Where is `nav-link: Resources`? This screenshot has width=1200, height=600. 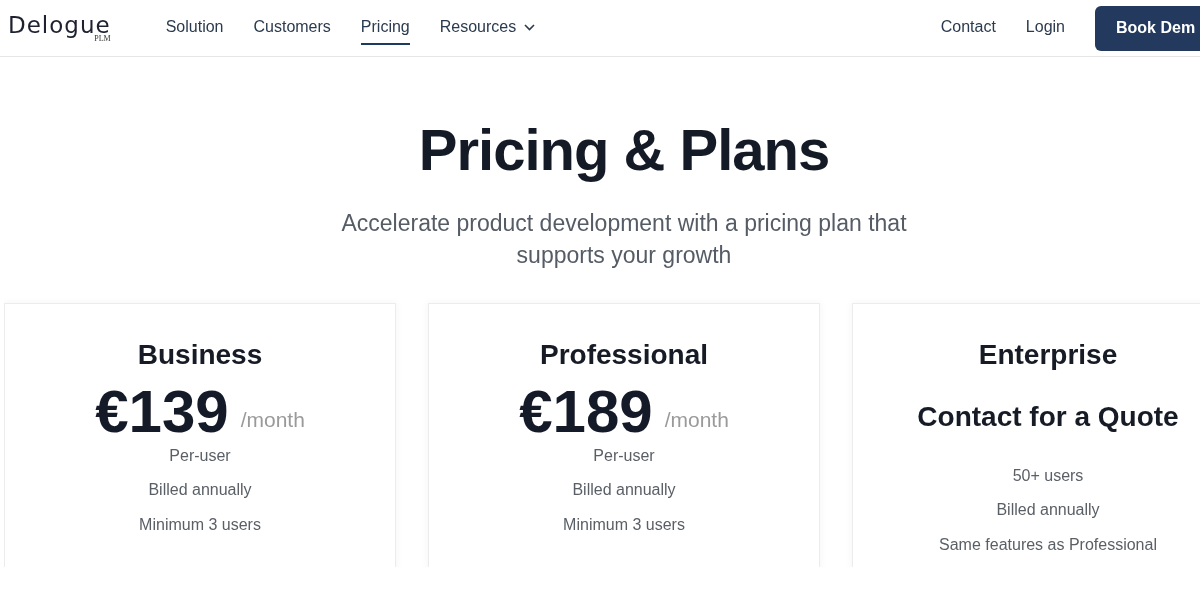
nav-link: Resources is located at coordinates (487, 28).